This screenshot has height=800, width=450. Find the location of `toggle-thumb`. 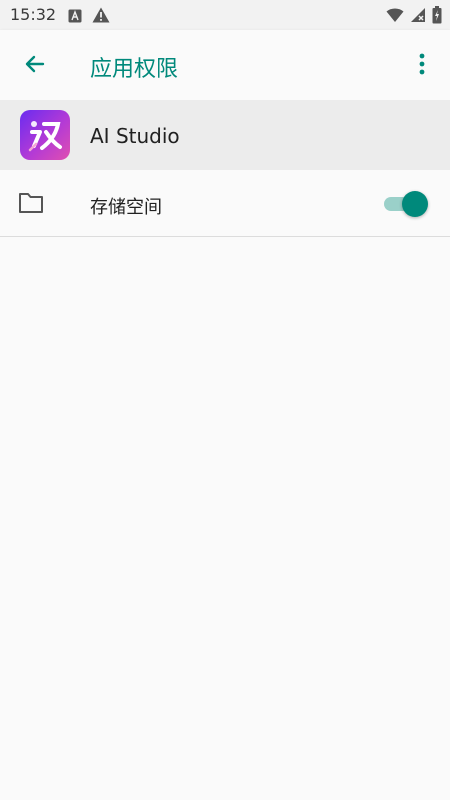

toggle-thumb is located at coordinates (415, 204).